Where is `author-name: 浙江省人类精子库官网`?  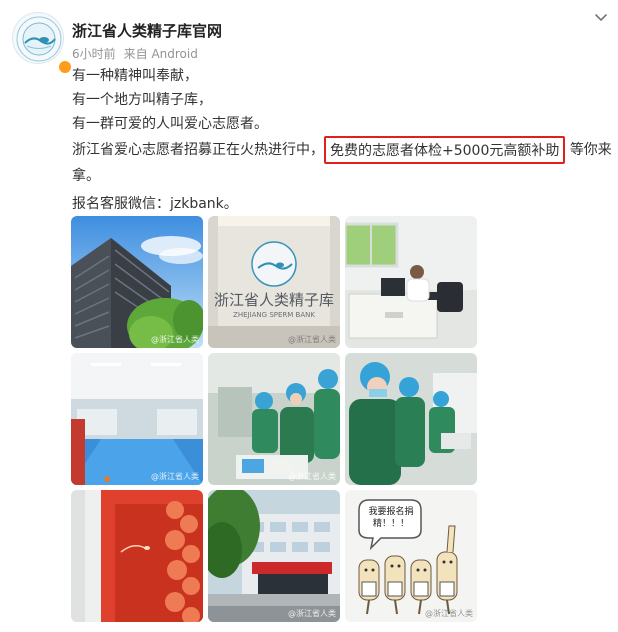 author-name: 浙江省人类精子库官网 is located at coordinates (147, 30).